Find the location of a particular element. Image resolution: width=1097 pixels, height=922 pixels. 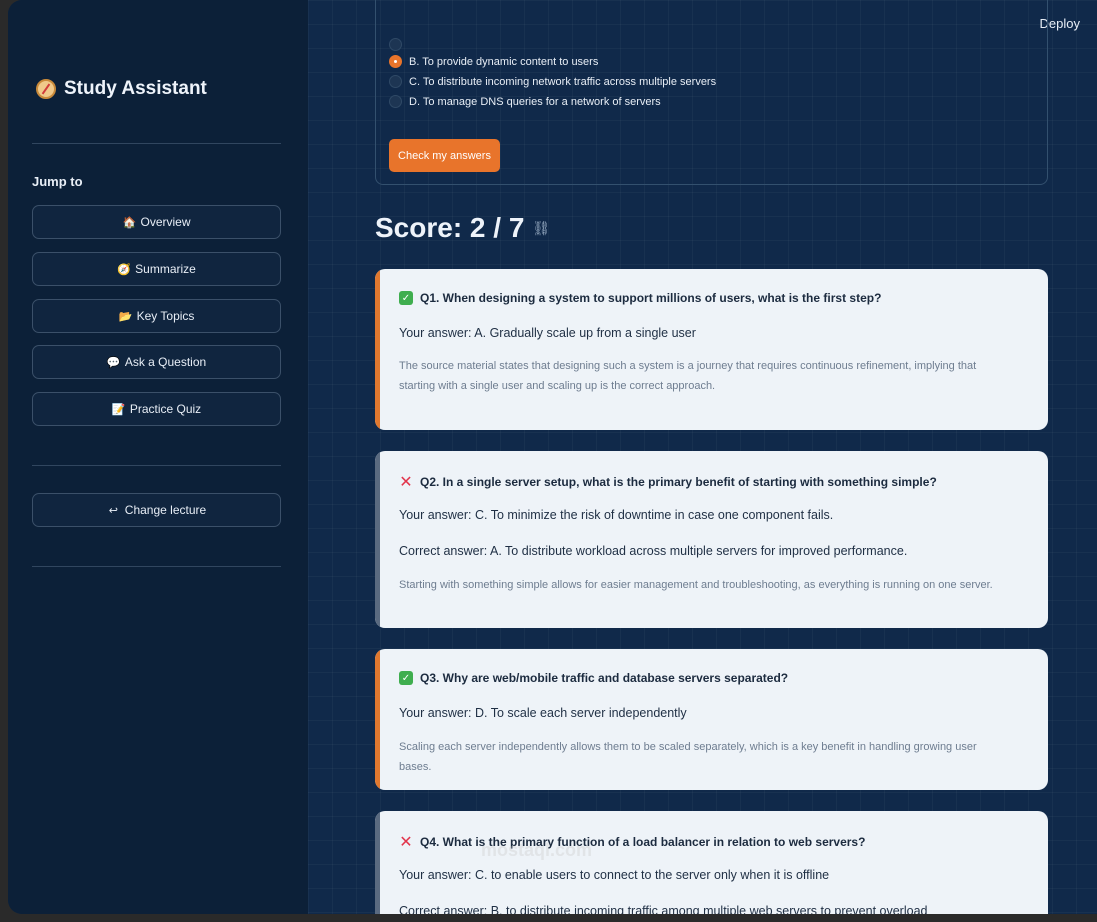

link-icon: ⛓ is located at coordinates (541, 228).